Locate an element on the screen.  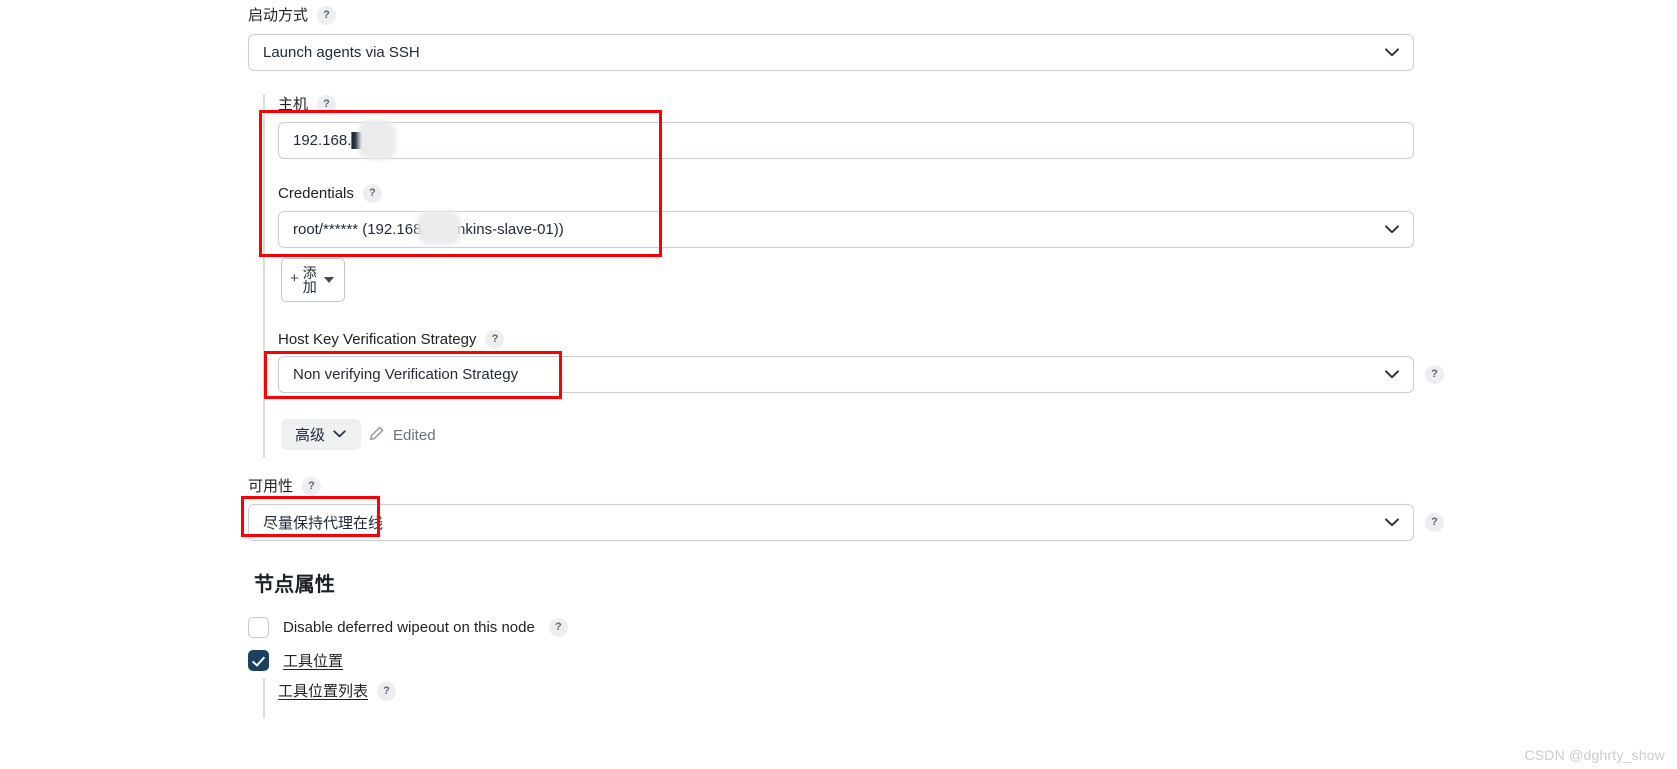
launch-method-label: 启动方式 ? is located at coordinates (292, 15).